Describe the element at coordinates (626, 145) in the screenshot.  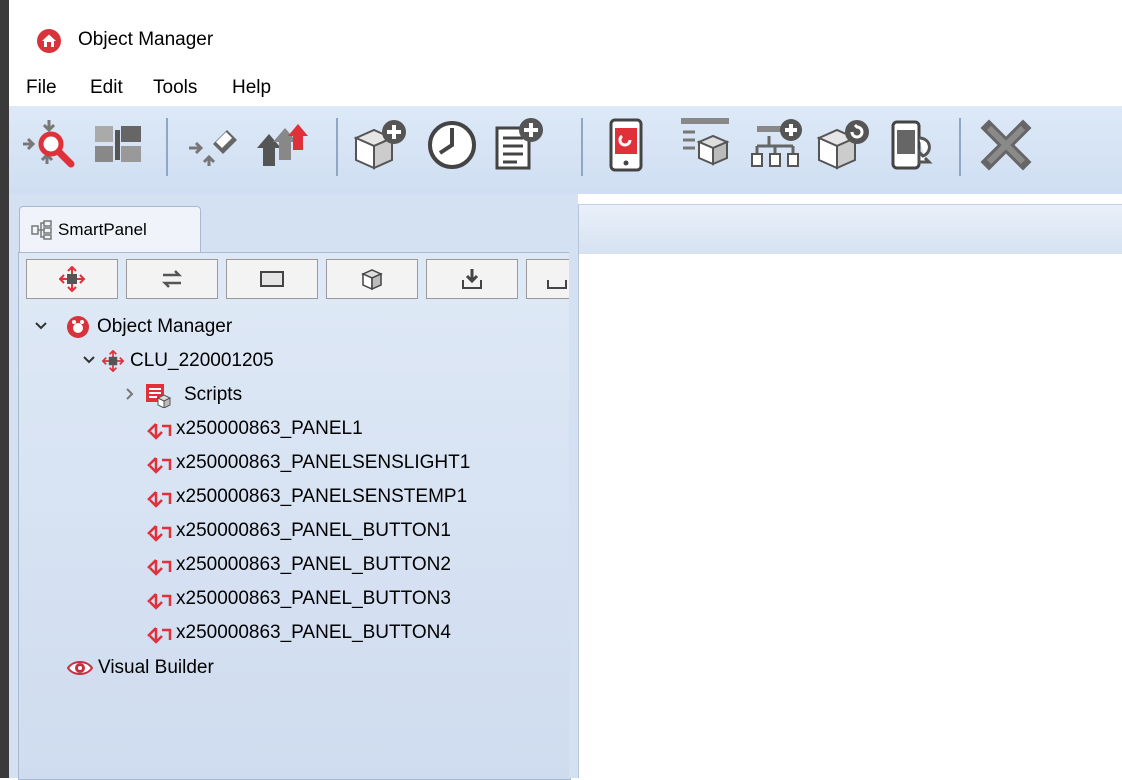
I see `mobile-app-icon` at that location.